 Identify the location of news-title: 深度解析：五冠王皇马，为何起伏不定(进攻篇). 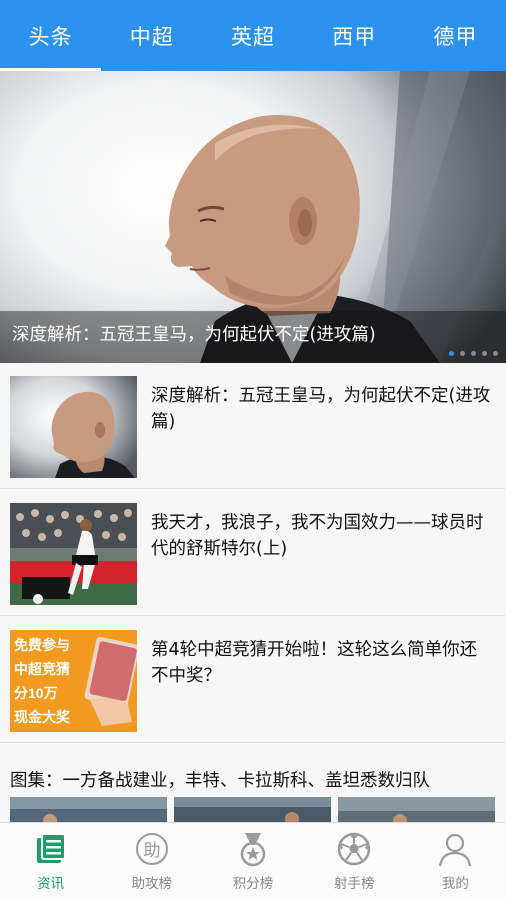
(321, 409).